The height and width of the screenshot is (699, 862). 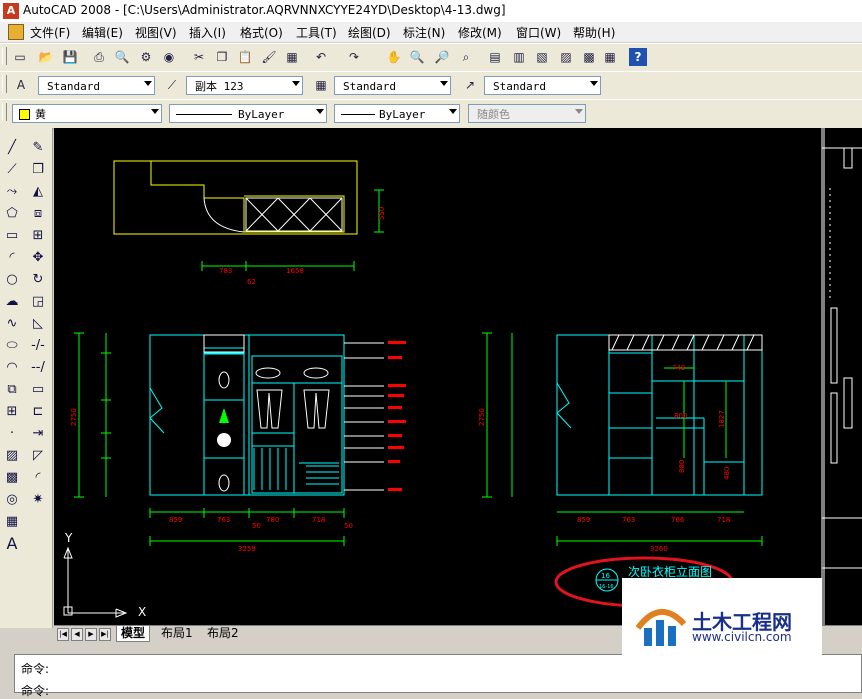 I want to click on command-window: 命令: 命令:, so click(x=438, y=676).